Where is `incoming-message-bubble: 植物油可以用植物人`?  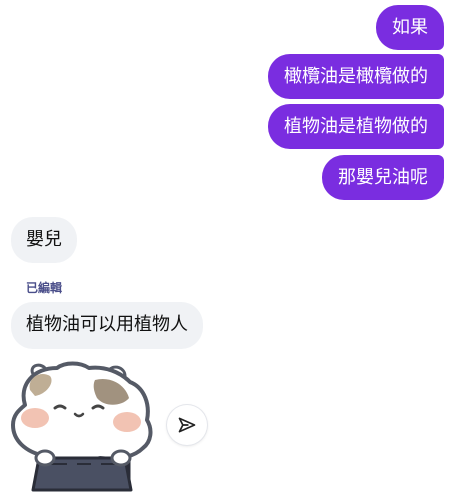
incoming-message-bubble: 植物油可以用植物人 is located at coordinates (107, 325).